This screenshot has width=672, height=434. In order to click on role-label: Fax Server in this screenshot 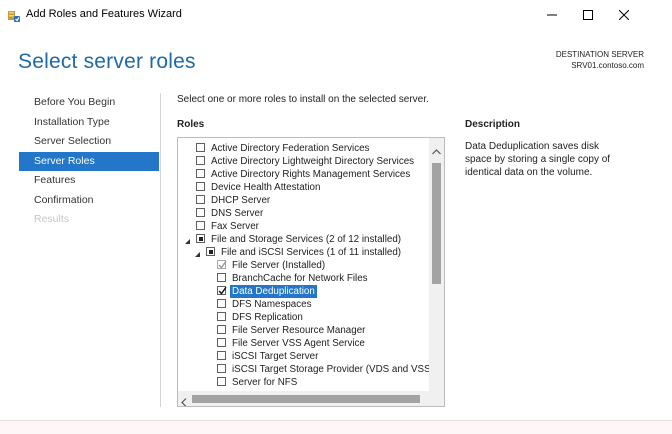, I will do `click(235, 226)`.